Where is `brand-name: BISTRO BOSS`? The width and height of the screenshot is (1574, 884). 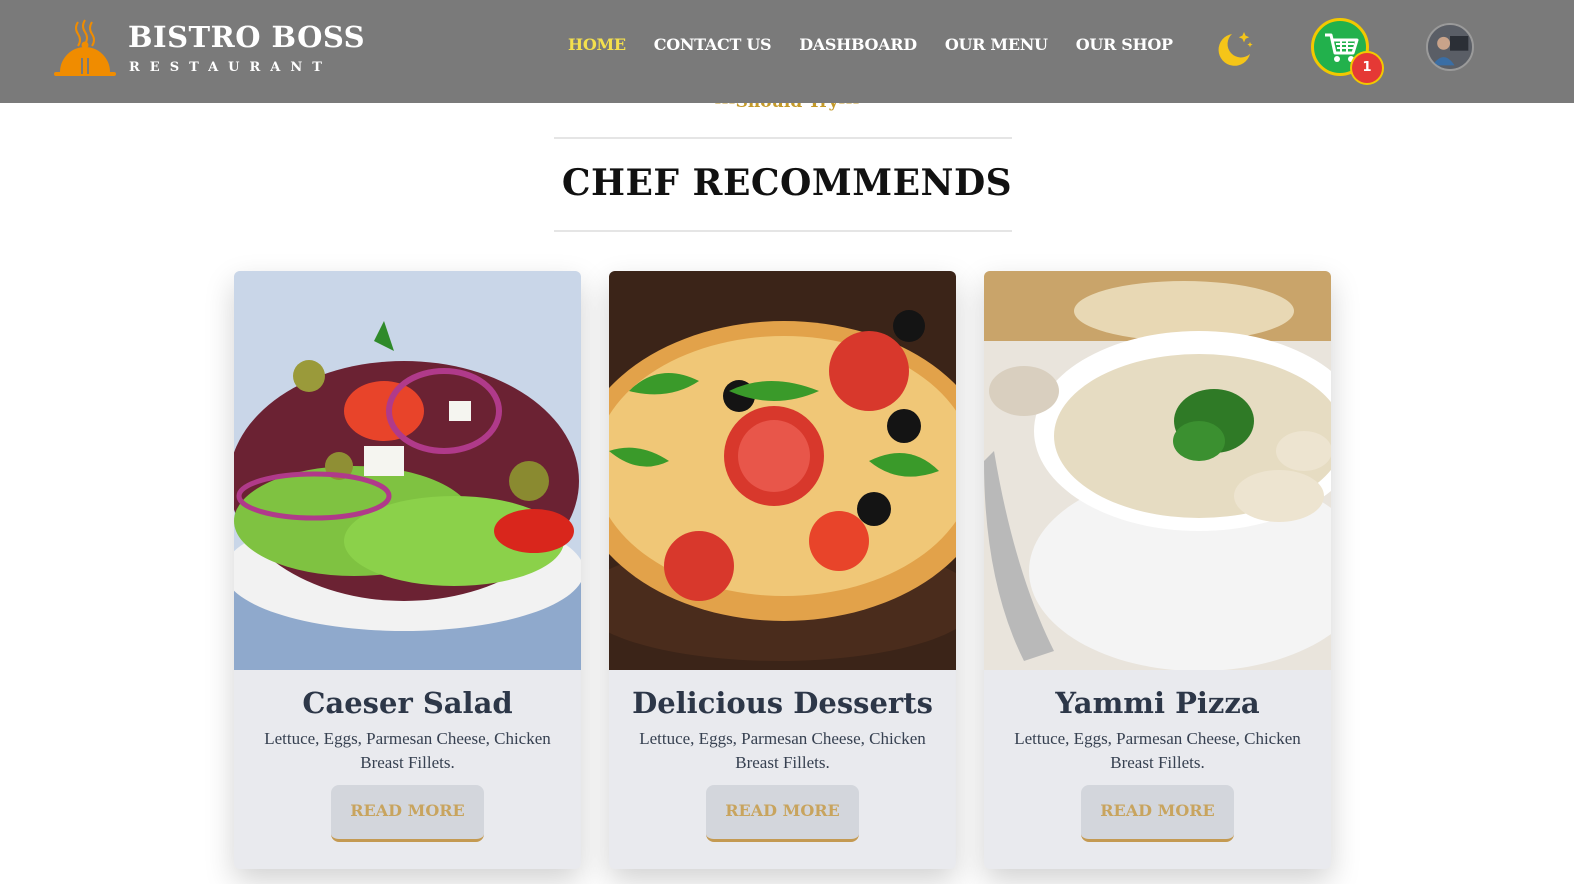 brand-name: BISTRO BOSS is located at coordinates (247, 37).